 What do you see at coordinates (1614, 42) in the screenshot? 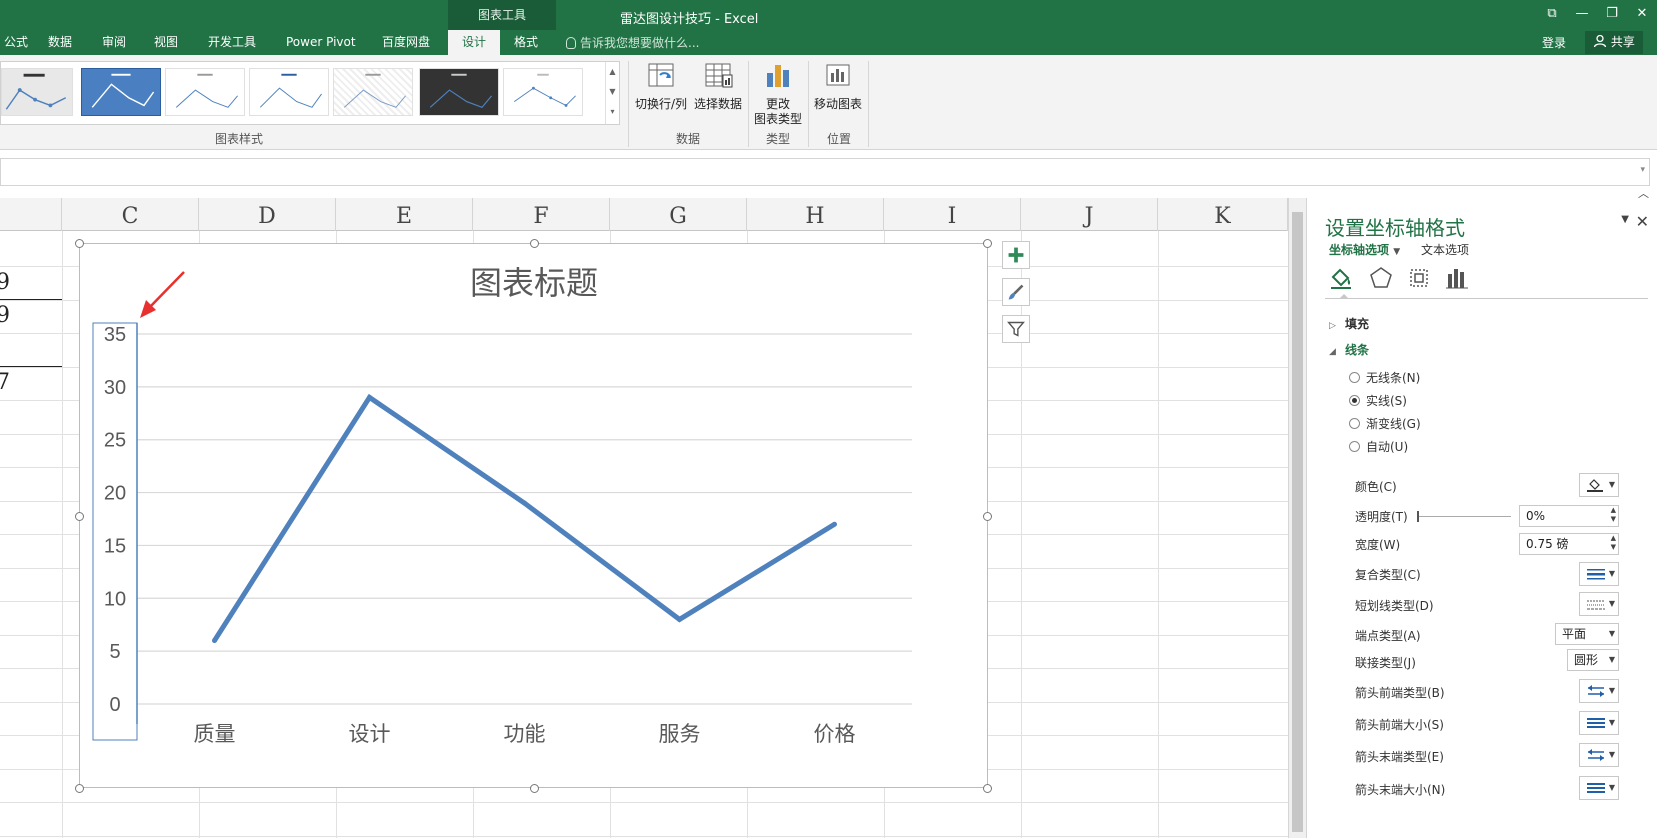
I see `share-button: 共享` at bounding box center [1614, 42].